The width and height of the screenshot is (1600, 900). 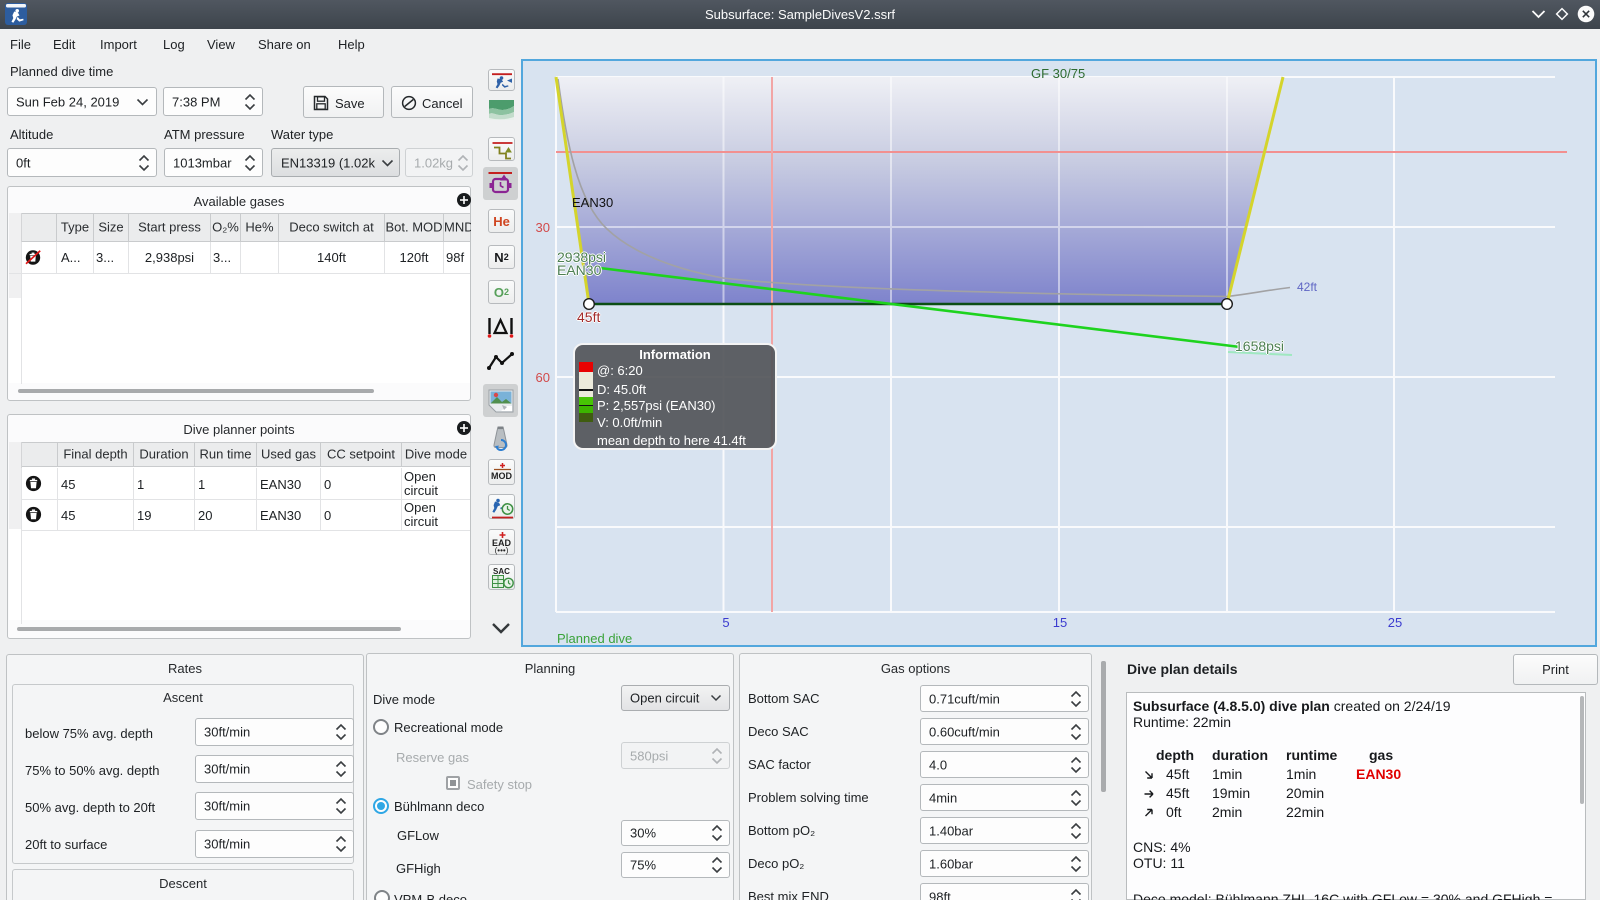 I want to click on svg-text: 15, so click(x=1060, y=622).